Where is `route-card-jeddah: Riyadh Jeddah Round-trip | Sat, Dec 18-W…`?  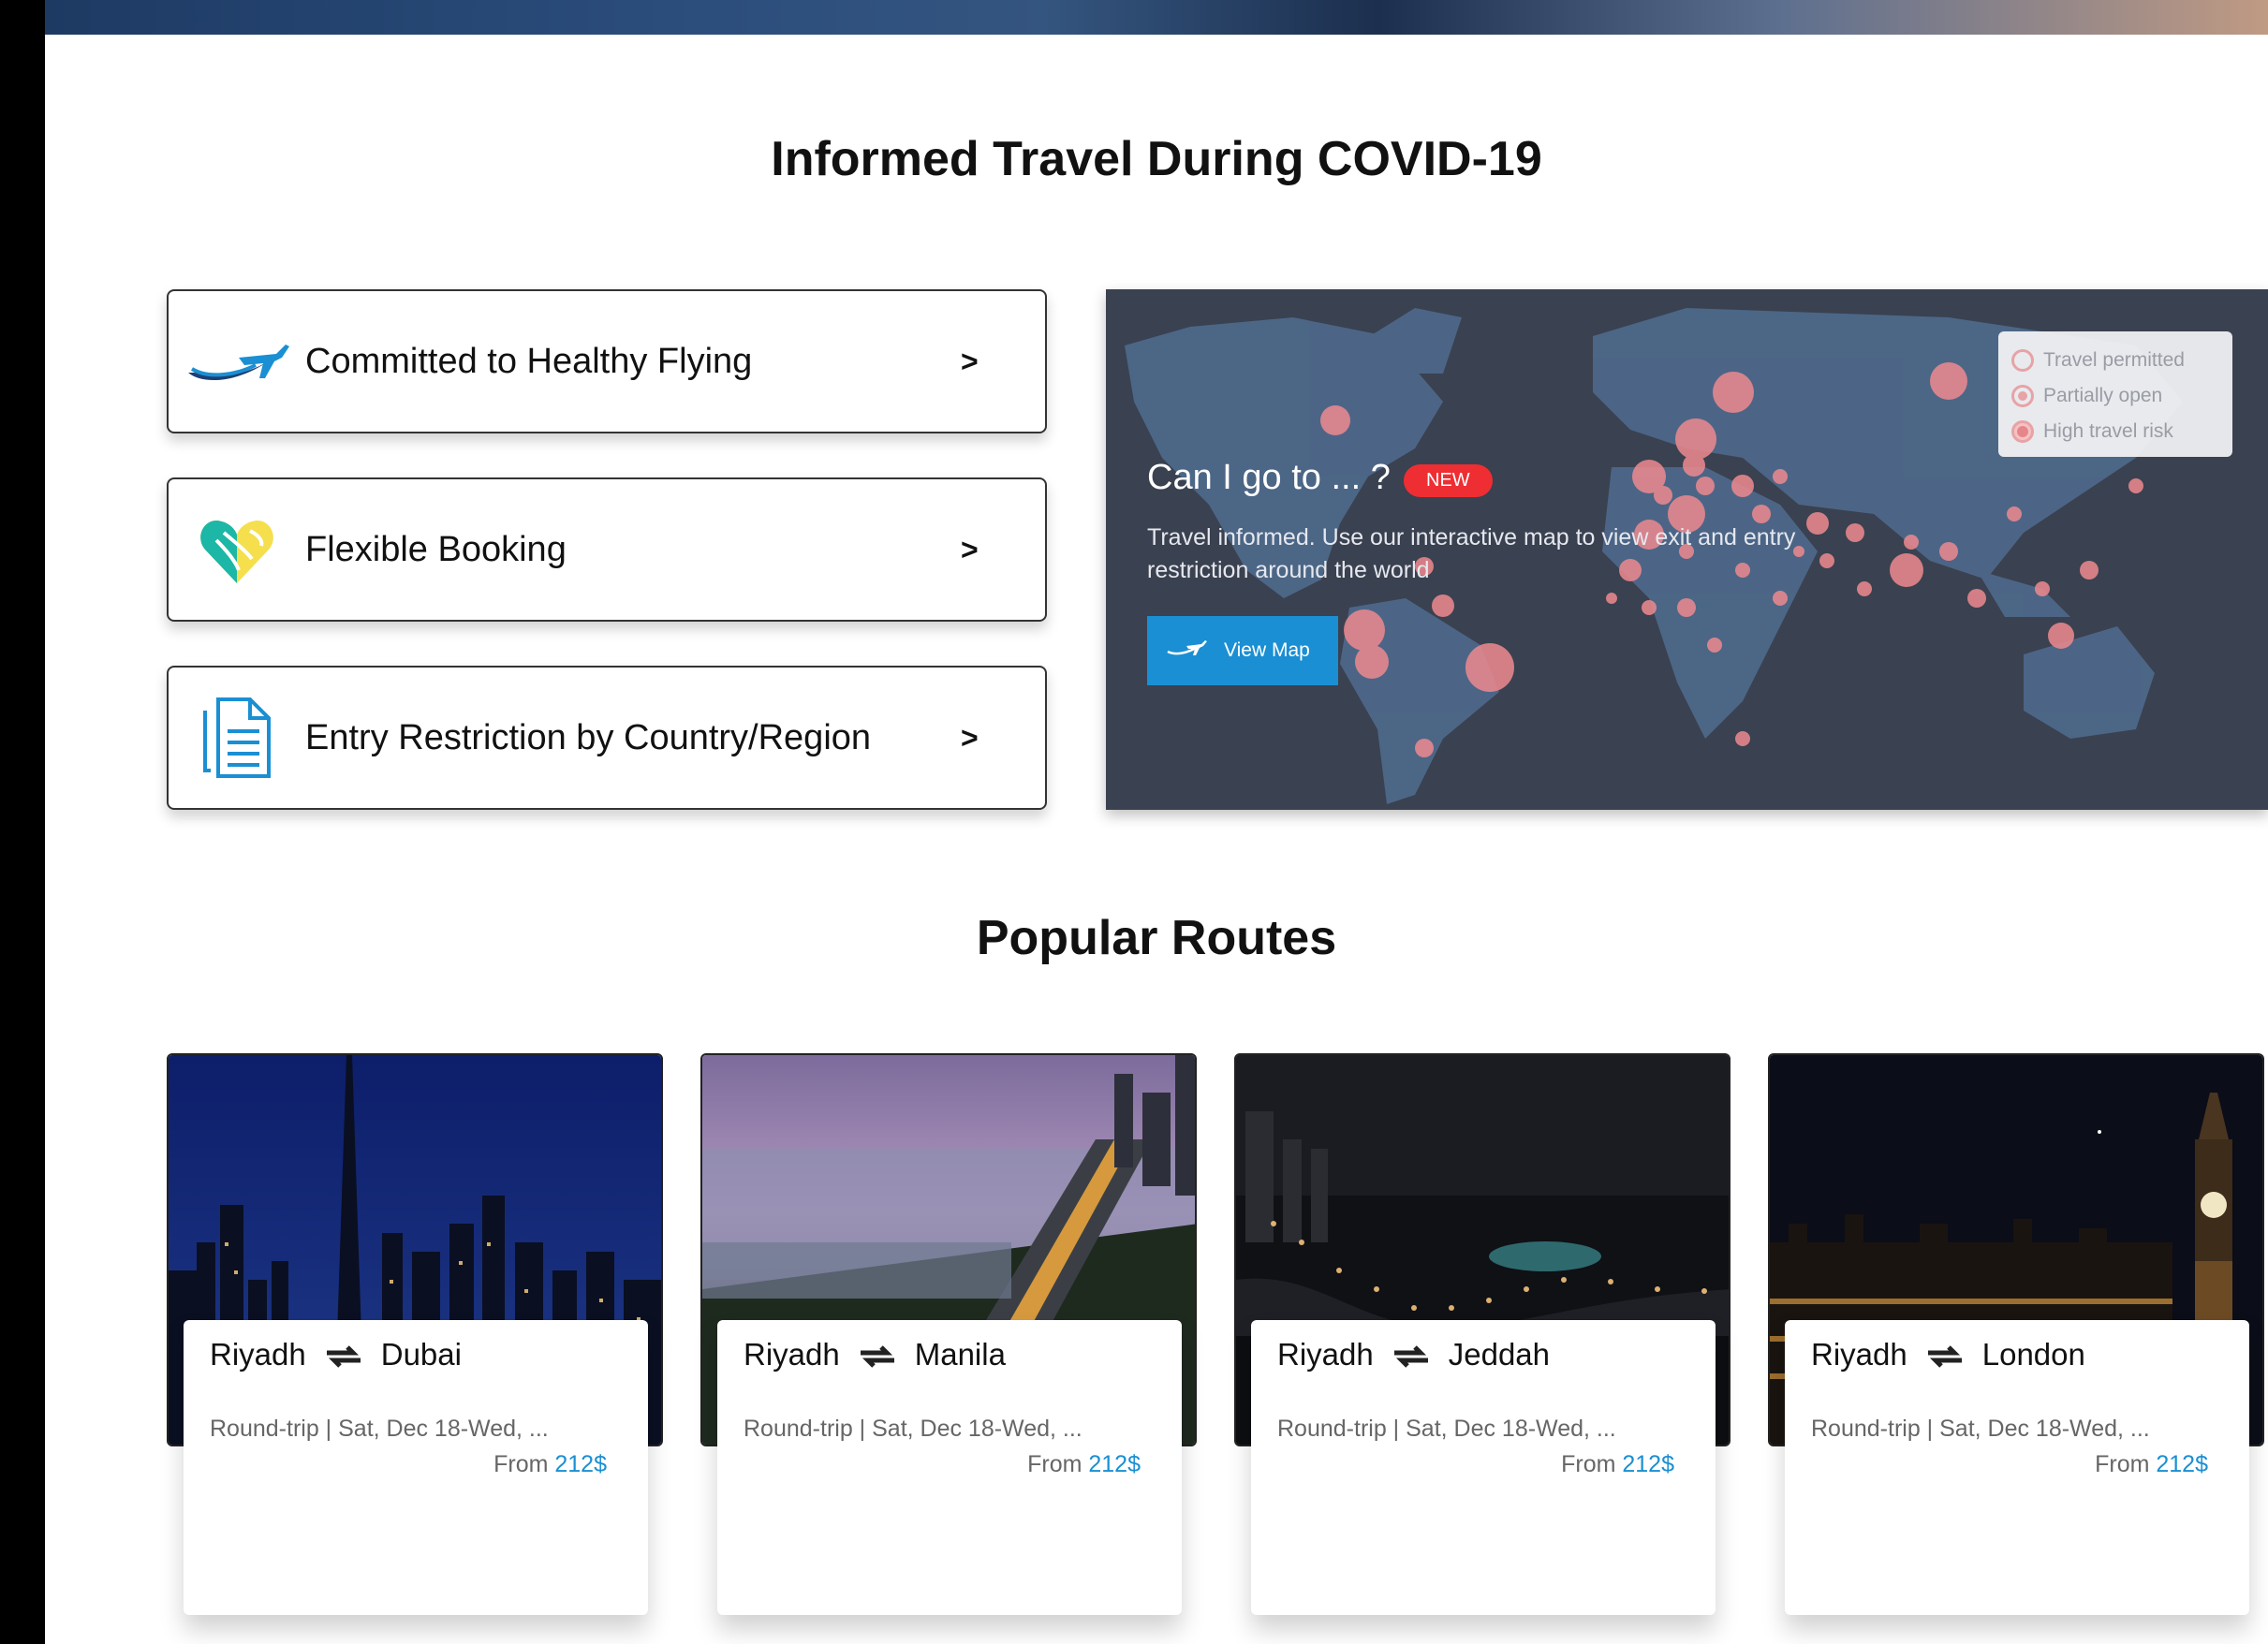 route-card-jeddah: Riyadh Jeddah Round-trip | Sat, Dec 18-W… is located at coordinates (1482, 1334).